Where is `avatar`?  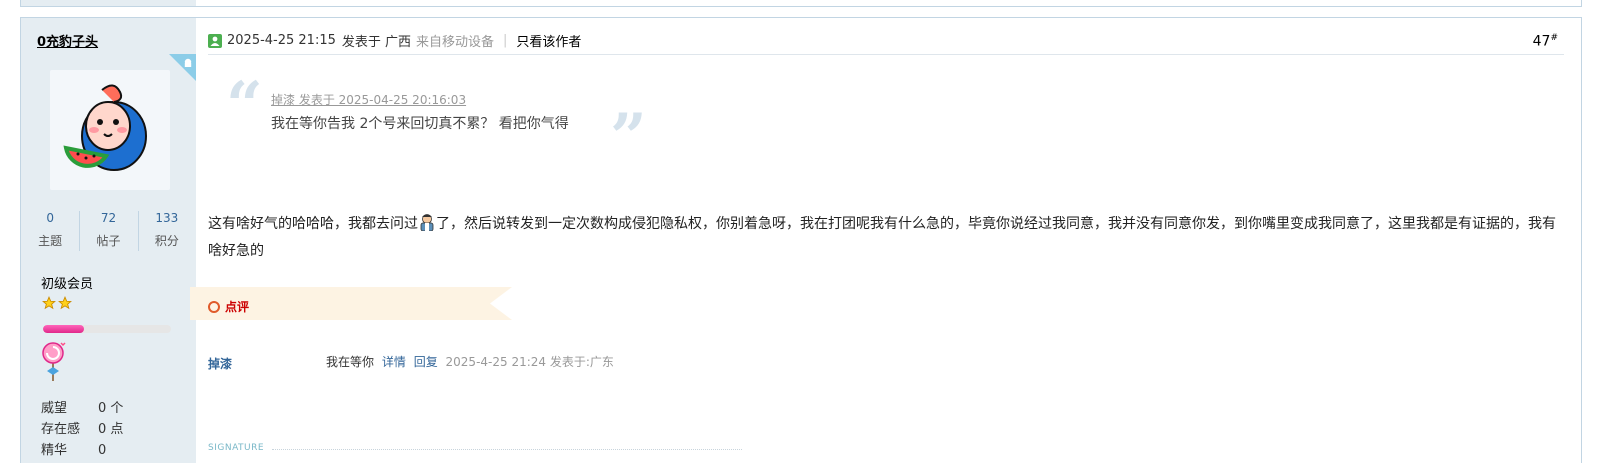 avatar is located at coordinates (110, 130).